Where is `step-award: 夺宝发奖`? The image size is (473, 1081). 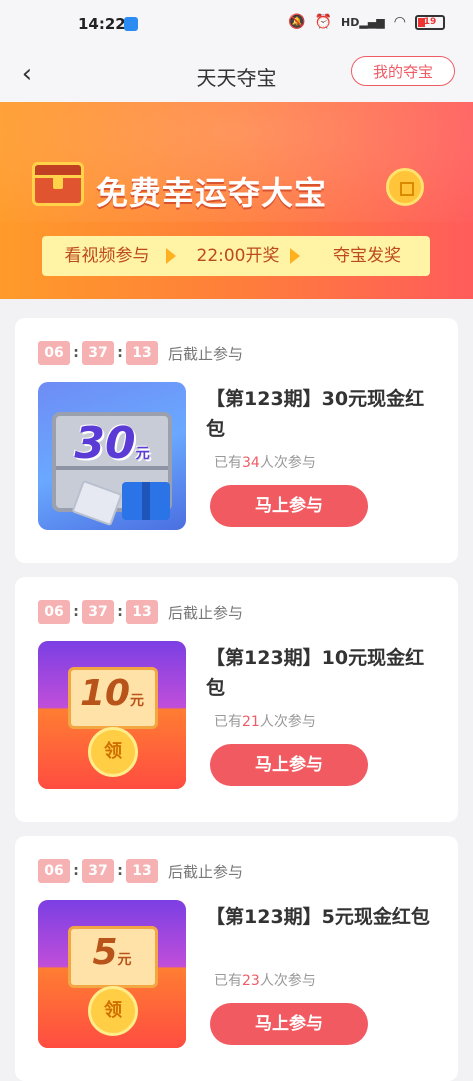 step-award: 夺宝发奖 is located at coordinates (367, 256).